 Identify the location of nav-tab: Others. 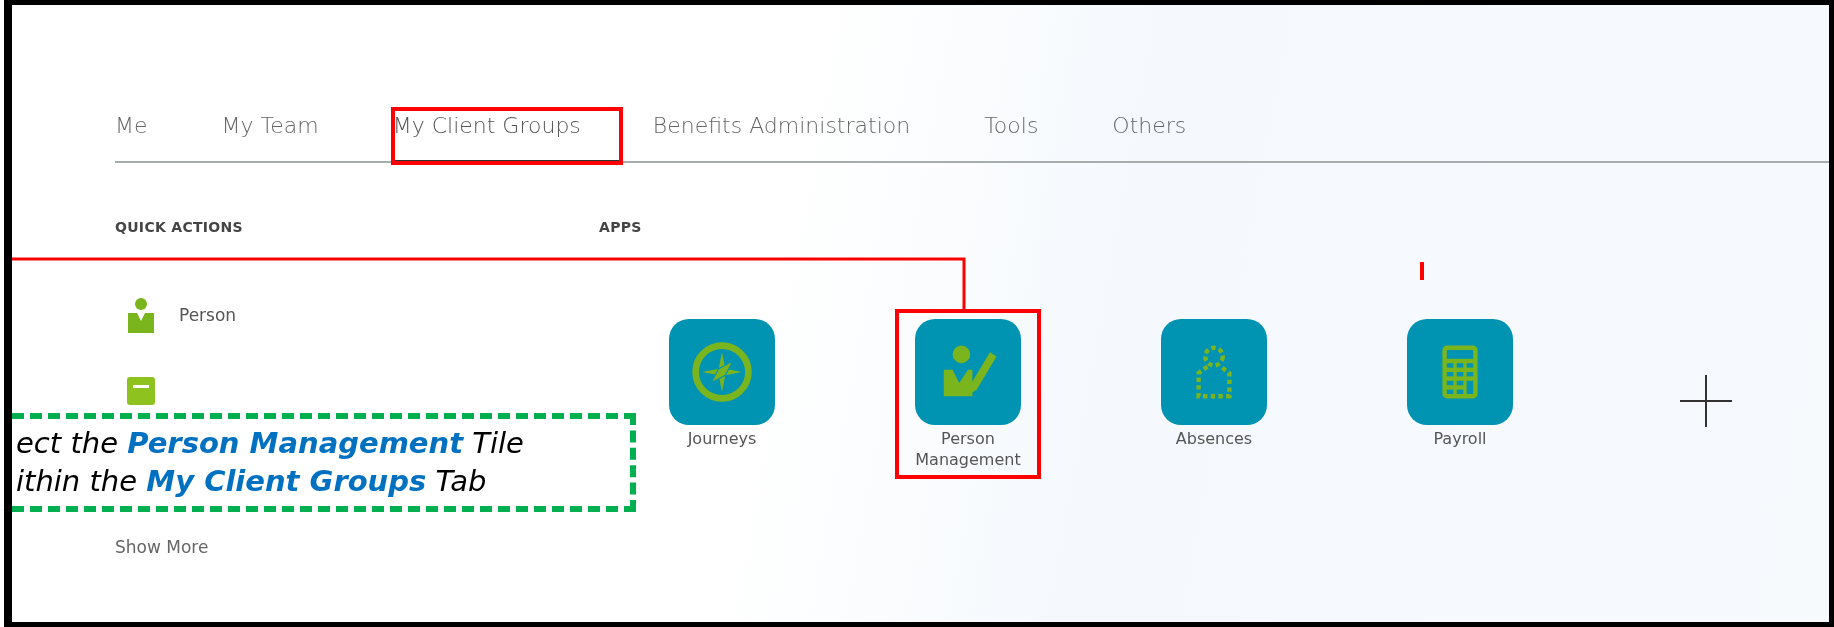
(1149, 136).